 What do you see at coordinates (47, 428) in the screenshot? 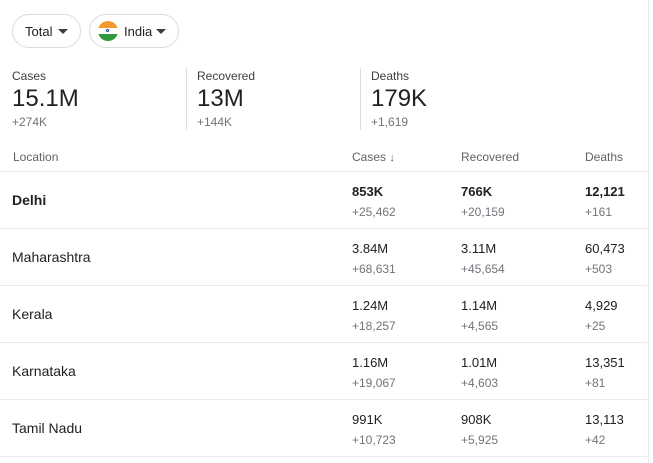
I see `row-location: Tamil Nadu` at bounding box center [47, 428].